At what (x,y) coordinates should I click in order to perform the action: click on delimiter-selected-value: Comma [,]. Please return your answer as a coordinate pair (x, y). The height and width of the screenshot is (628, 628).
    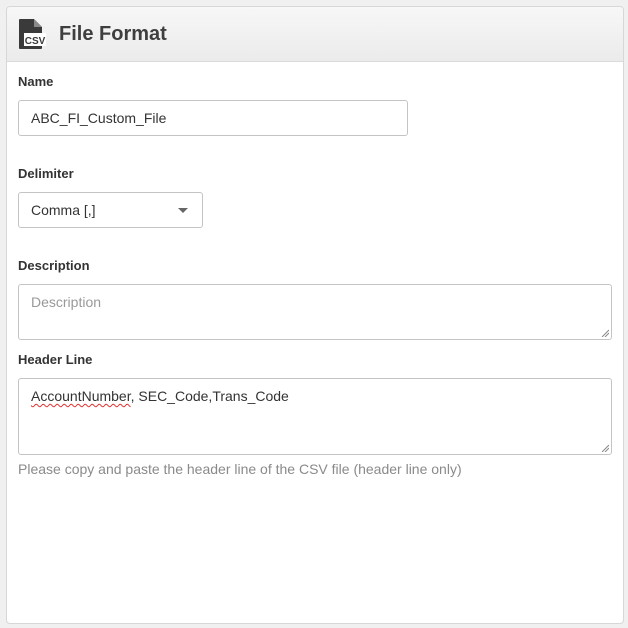
    Looking at the image, I should click on (63, 210).